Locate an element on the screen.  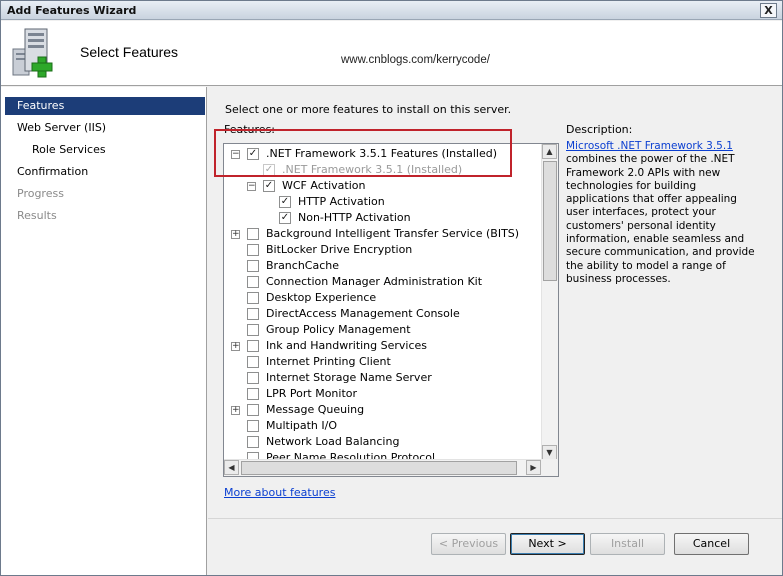
feature-label: Multipath I/O is located at coordinates (302, 425).